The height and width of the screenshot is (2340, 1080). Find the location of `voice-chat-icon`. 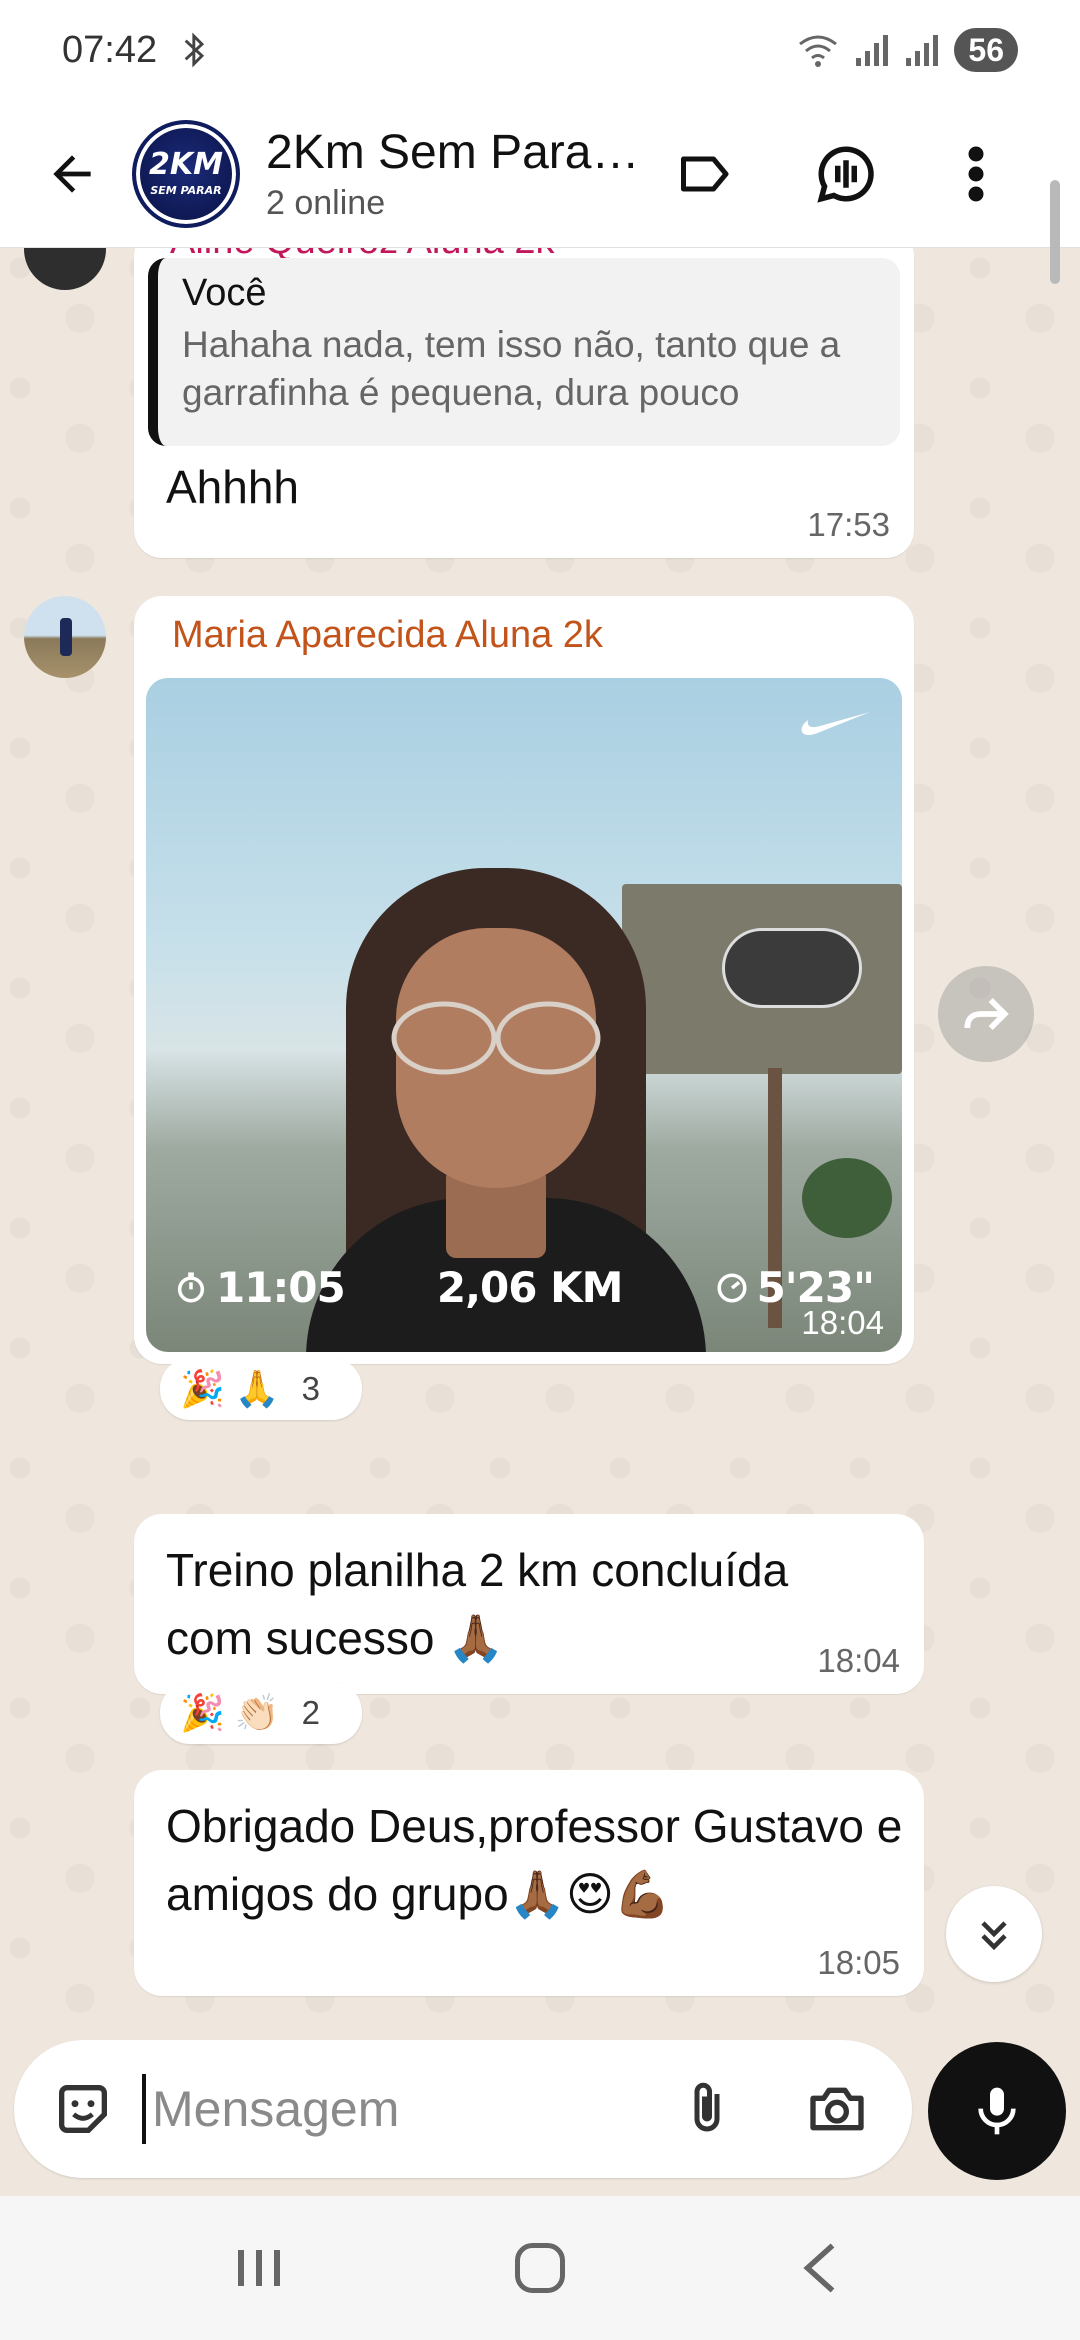

voice-chat-icon is located at coordinates (845, 174).